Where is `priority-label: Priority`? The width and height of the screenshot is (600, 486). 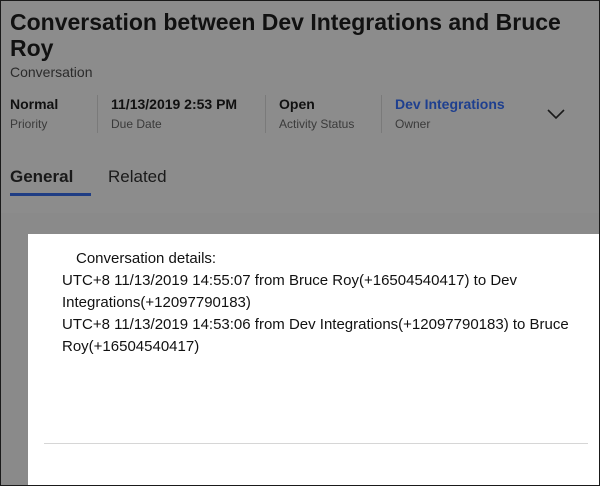
priority-label: Priority is located at coordinates (29, 124).